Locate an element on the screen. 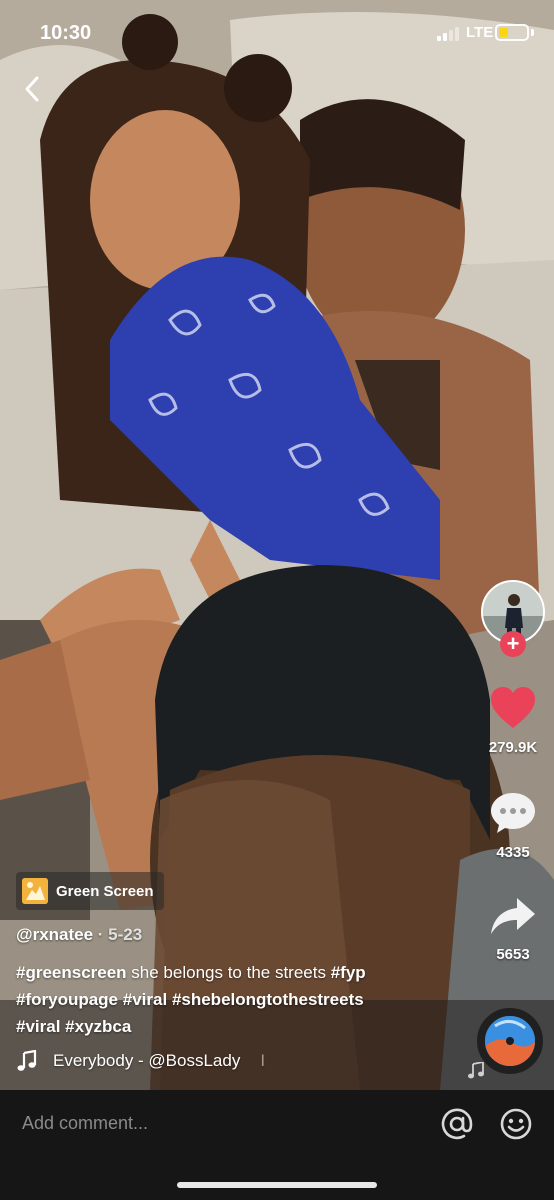  status-time: 10:30 is located at coordinates (66, 33).